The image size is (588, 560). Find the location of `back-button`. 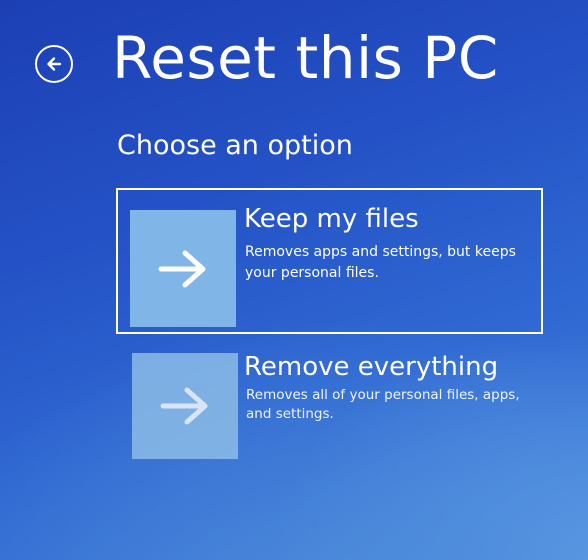

back-button is located at coordinates (54, 64).